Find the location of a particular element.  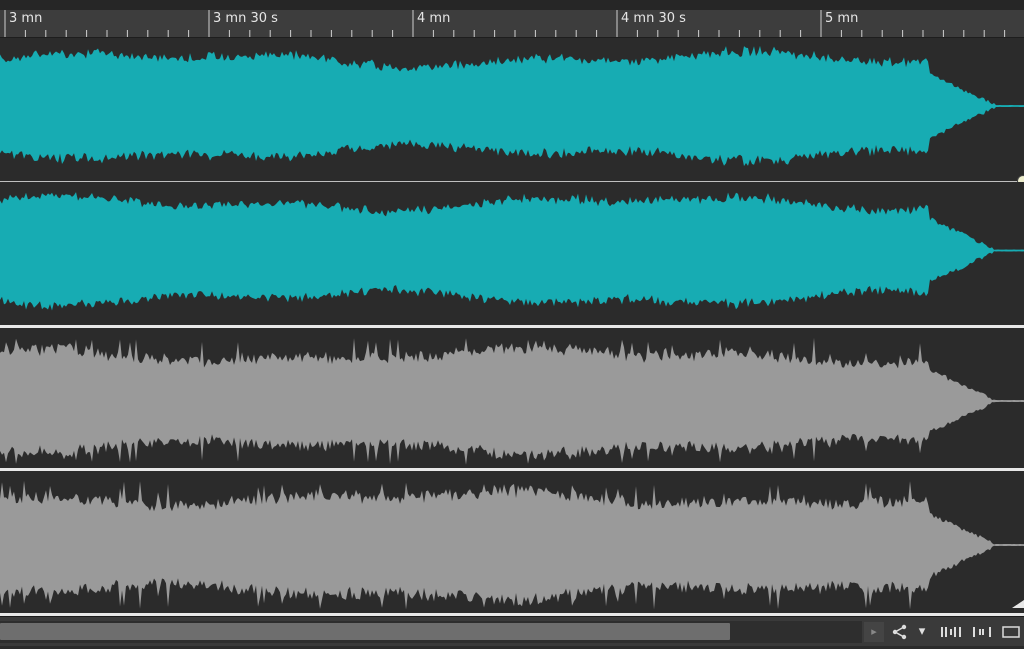

resize-corner-icon is located at coordinates (1018, 604).